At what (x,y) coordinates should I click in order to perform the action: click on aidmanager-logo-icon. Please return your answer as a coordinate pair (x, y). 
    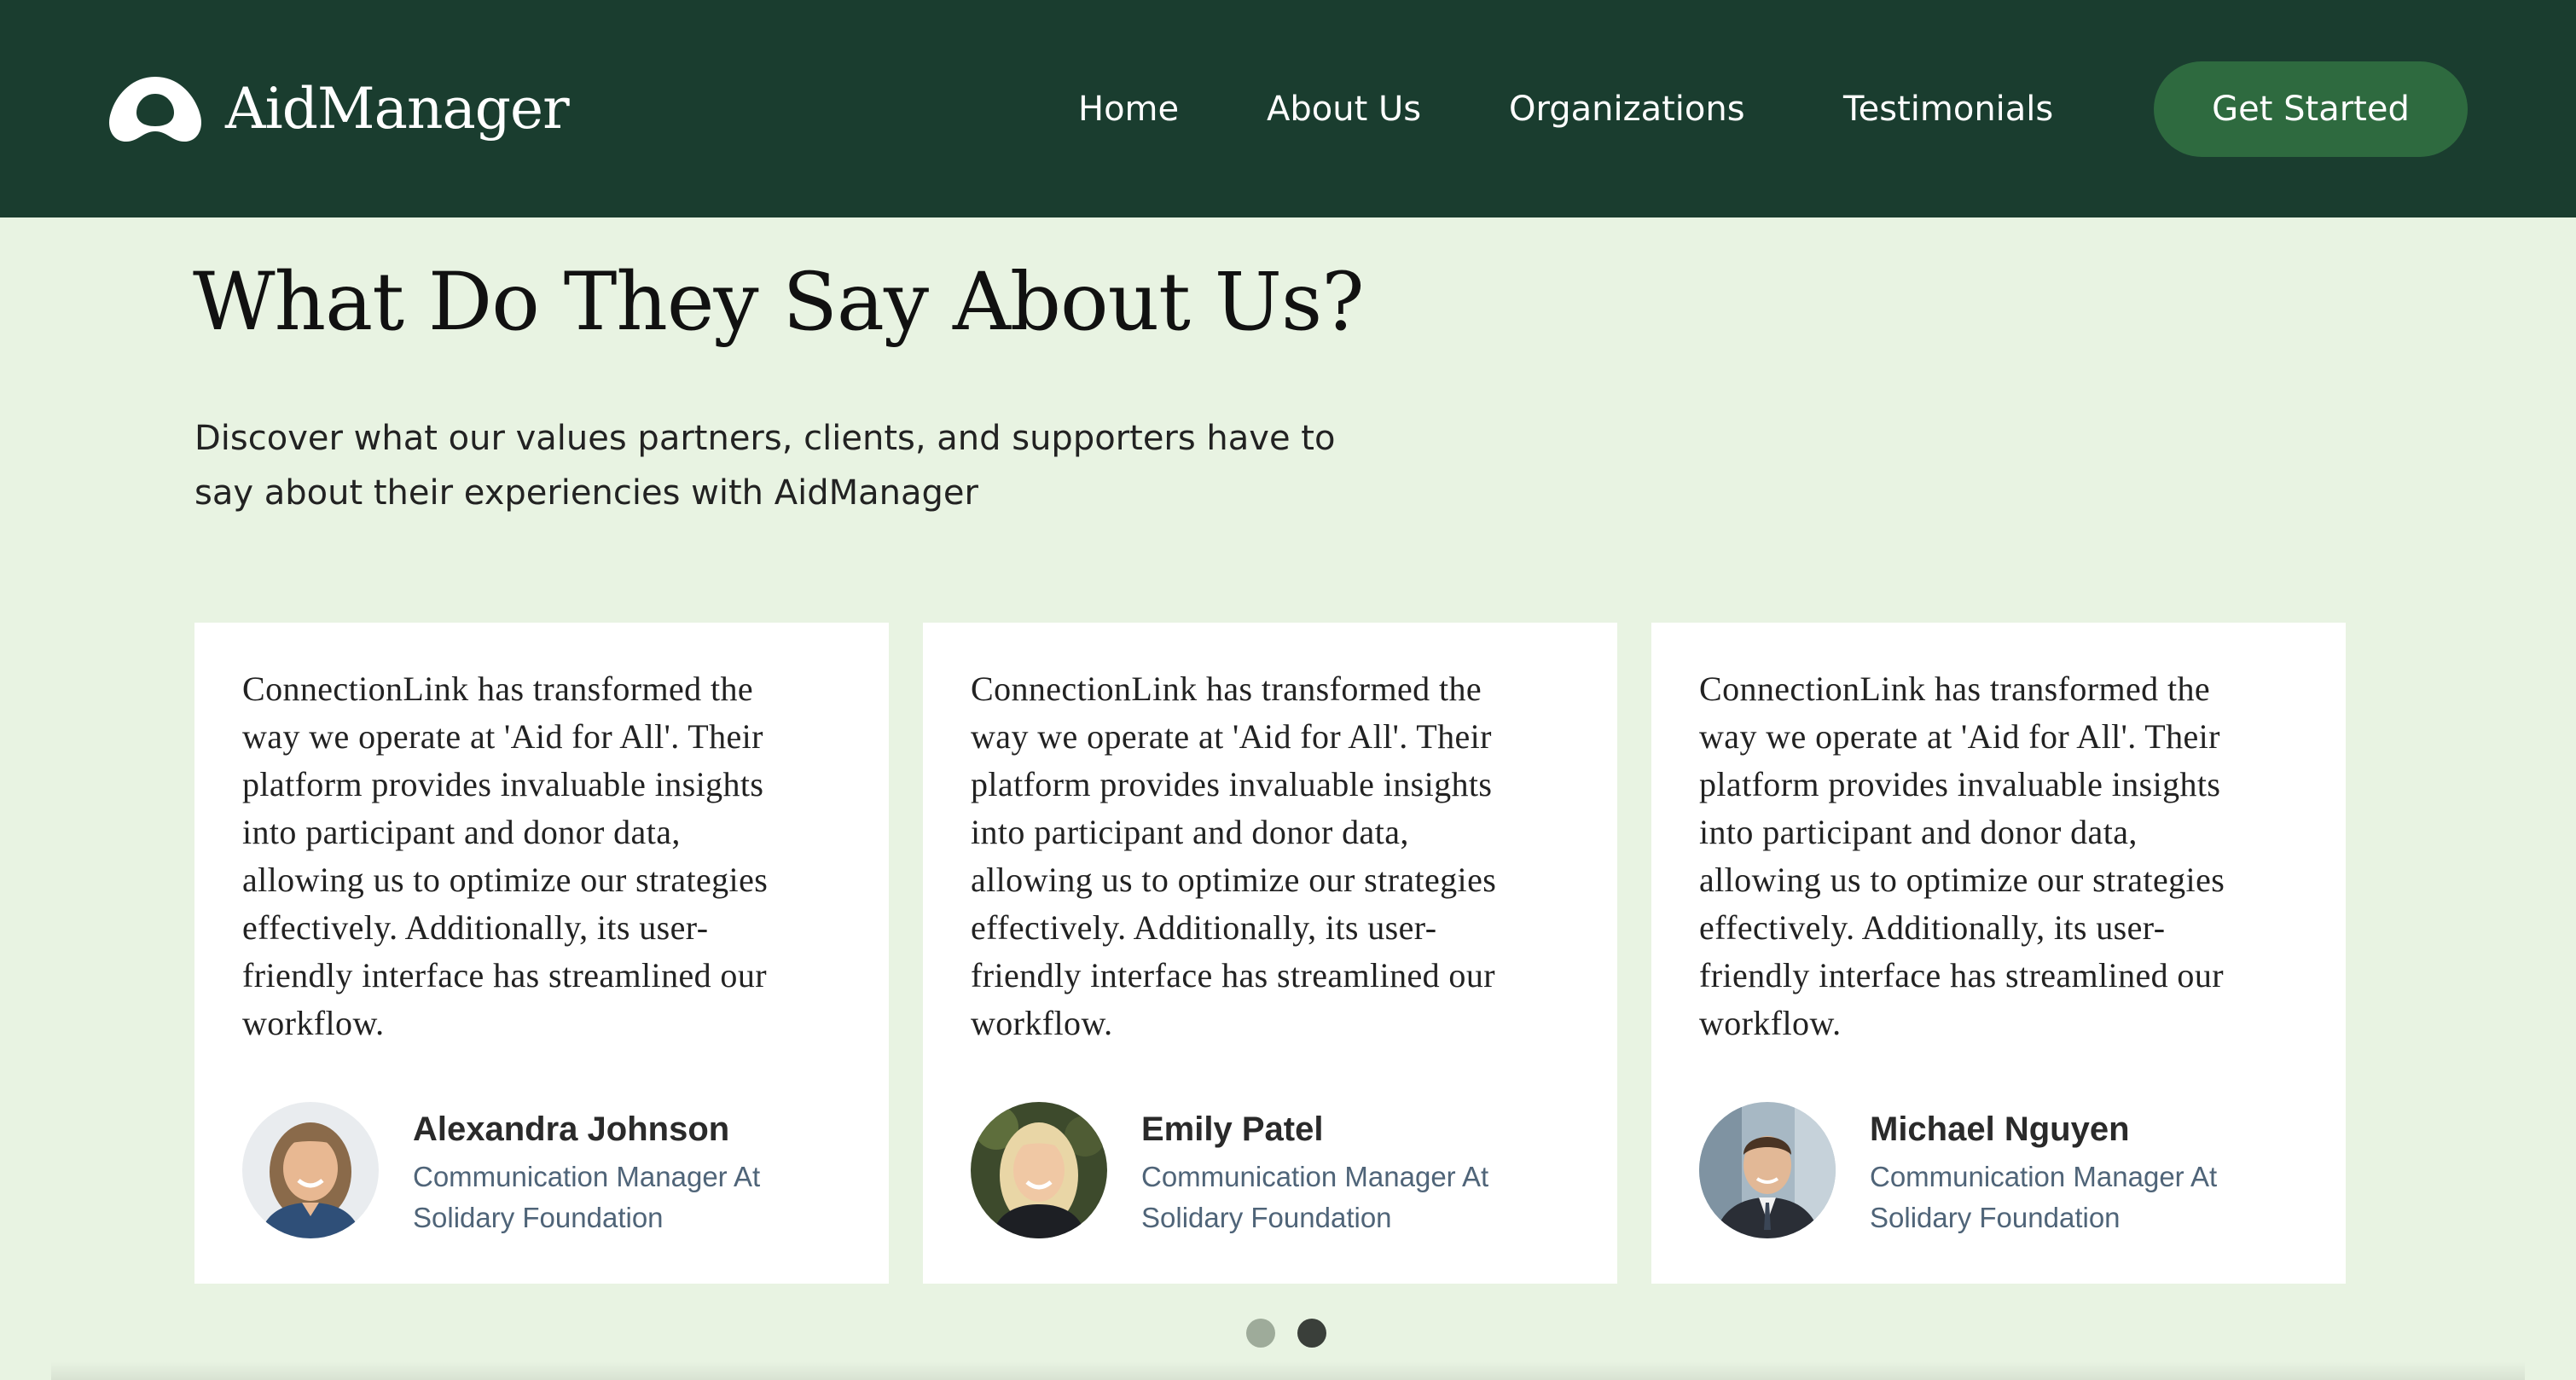
    Looking at the image, I should click on (155, 109).